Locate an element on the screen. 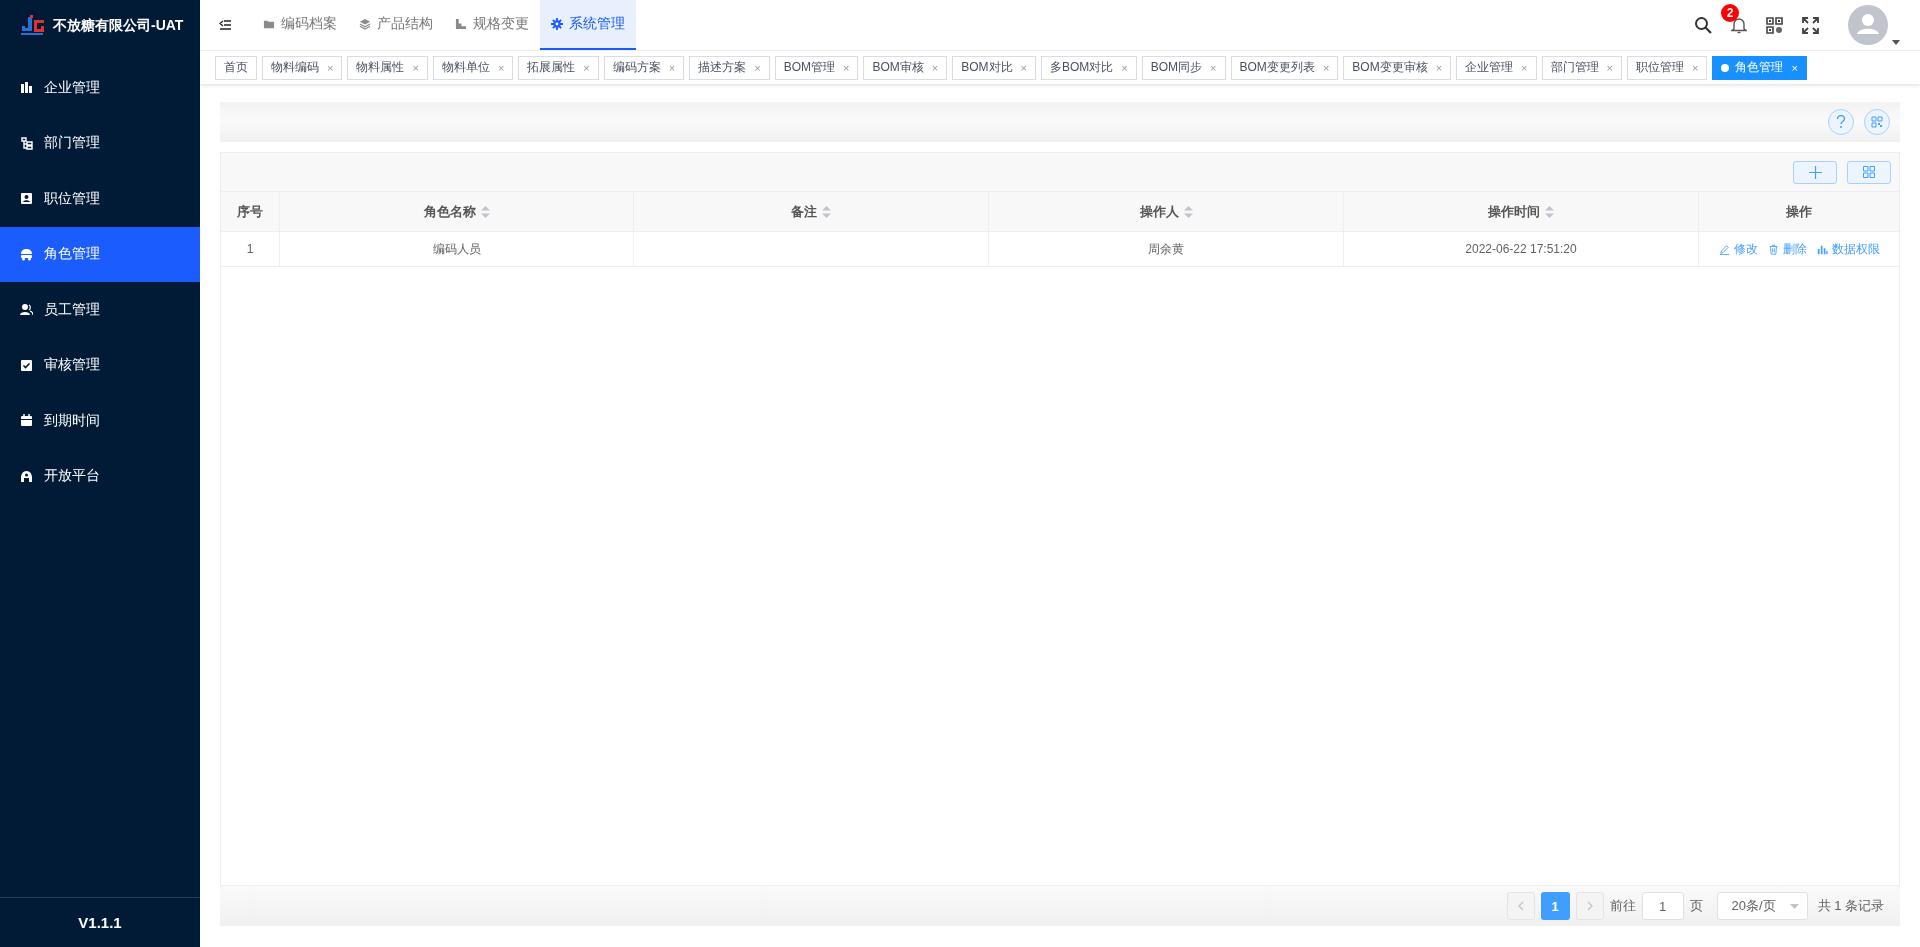  table-cell: 1 is located at coordinates (250, 249).